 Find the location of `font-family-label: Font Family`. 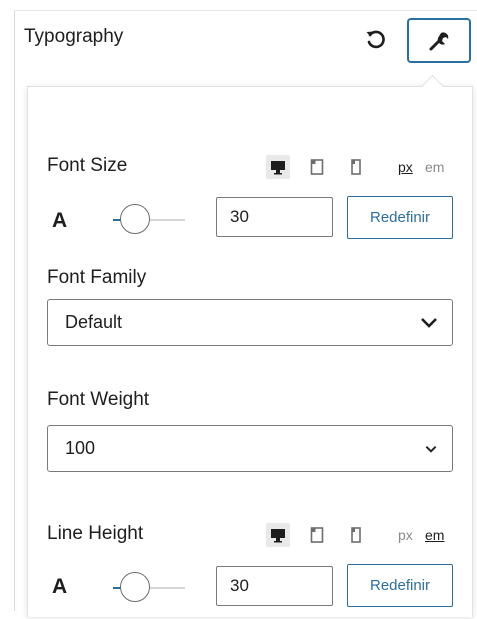

font-family-label: Font Family is located at coordinates (97, 277).